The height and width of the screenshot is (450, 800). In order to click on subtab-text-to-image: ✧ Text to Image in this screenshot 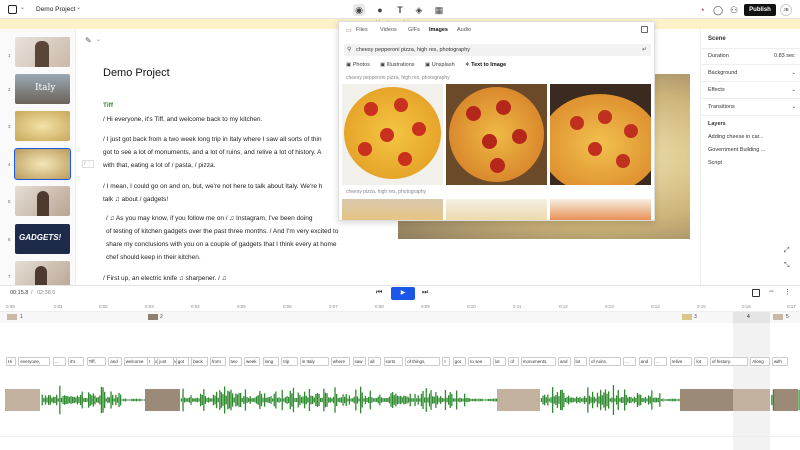, I will do `click(485, 65)`.